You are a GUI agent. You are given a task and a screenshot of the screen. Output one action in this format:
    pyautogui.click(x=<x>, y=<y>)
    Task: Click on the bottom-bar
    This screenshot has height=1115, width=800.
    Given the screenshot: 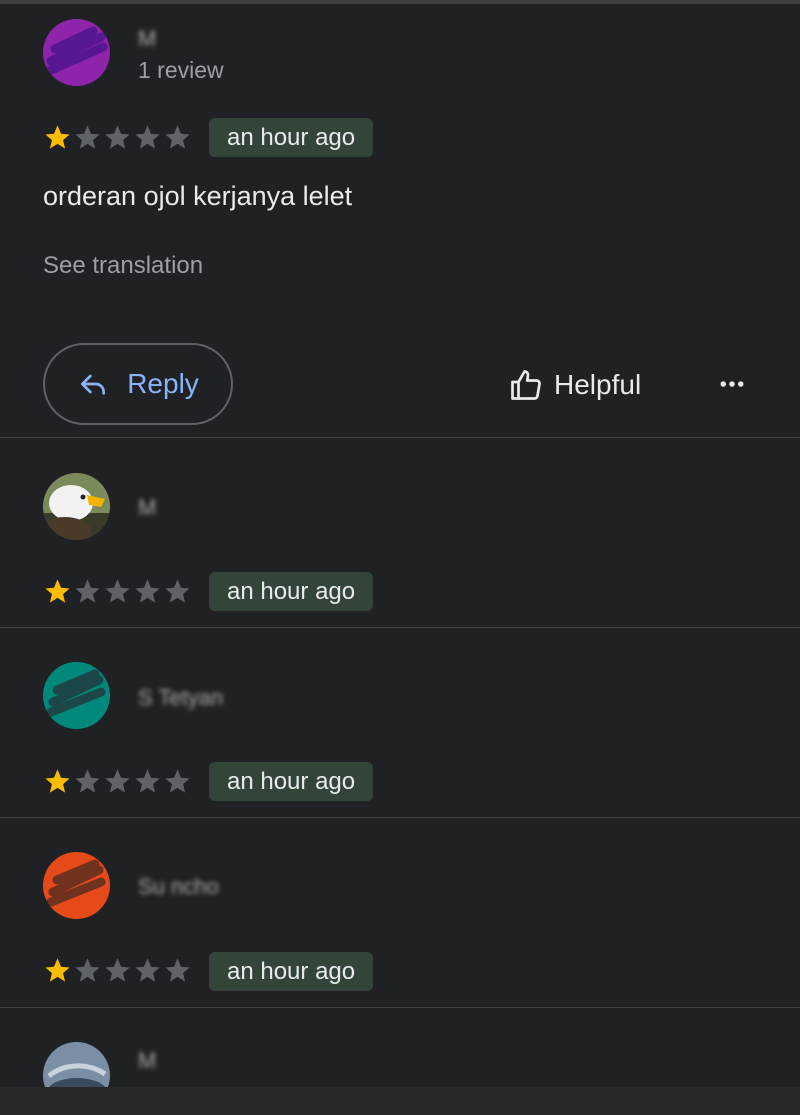 What is the action you would take?
    pyautogui.click(x=400, y=1101)
    